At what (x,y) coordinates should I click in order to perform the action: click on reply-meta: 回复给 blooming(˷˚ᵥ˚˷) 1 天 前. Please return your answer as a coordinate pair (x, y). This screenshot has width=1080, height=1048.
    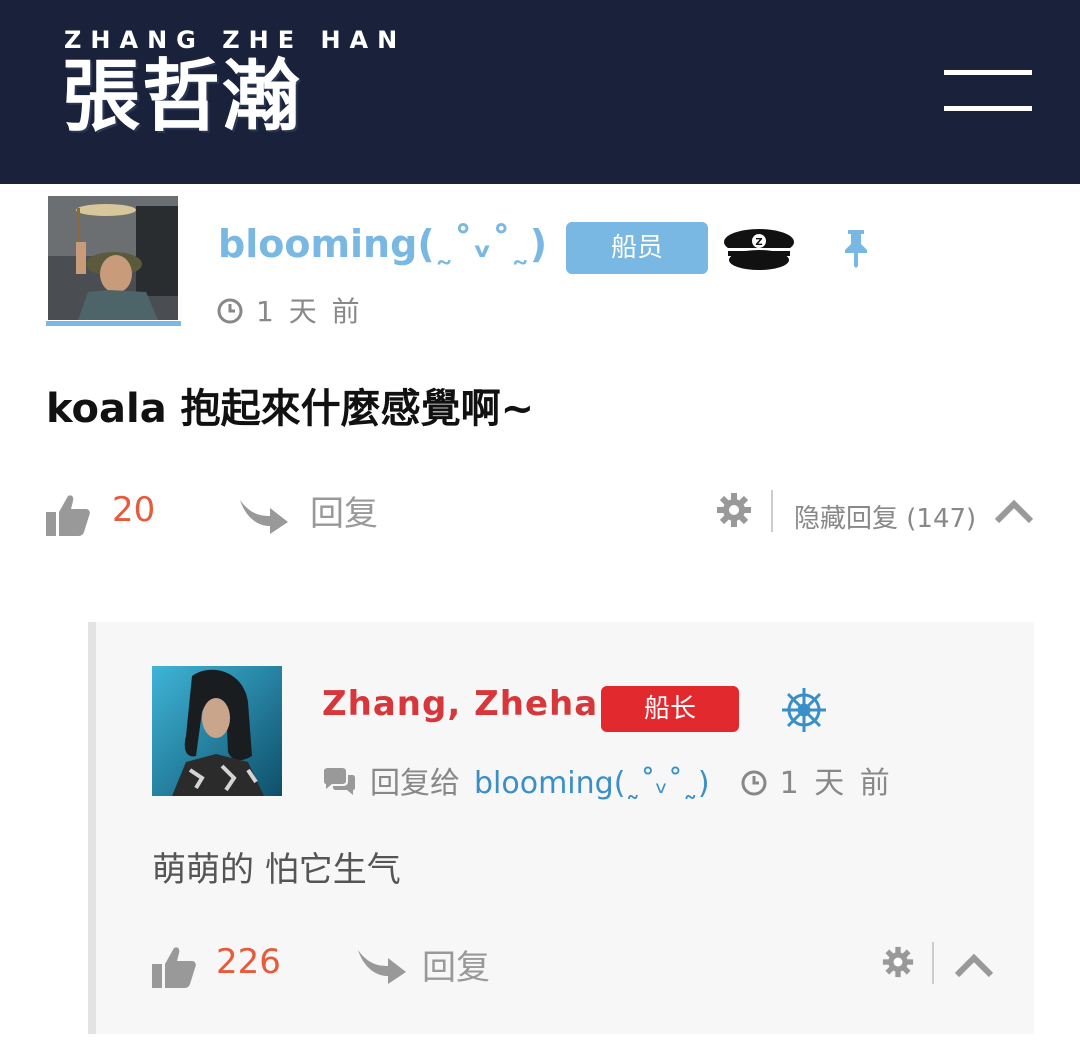
    Looking at the image, I should click on (607, 780).